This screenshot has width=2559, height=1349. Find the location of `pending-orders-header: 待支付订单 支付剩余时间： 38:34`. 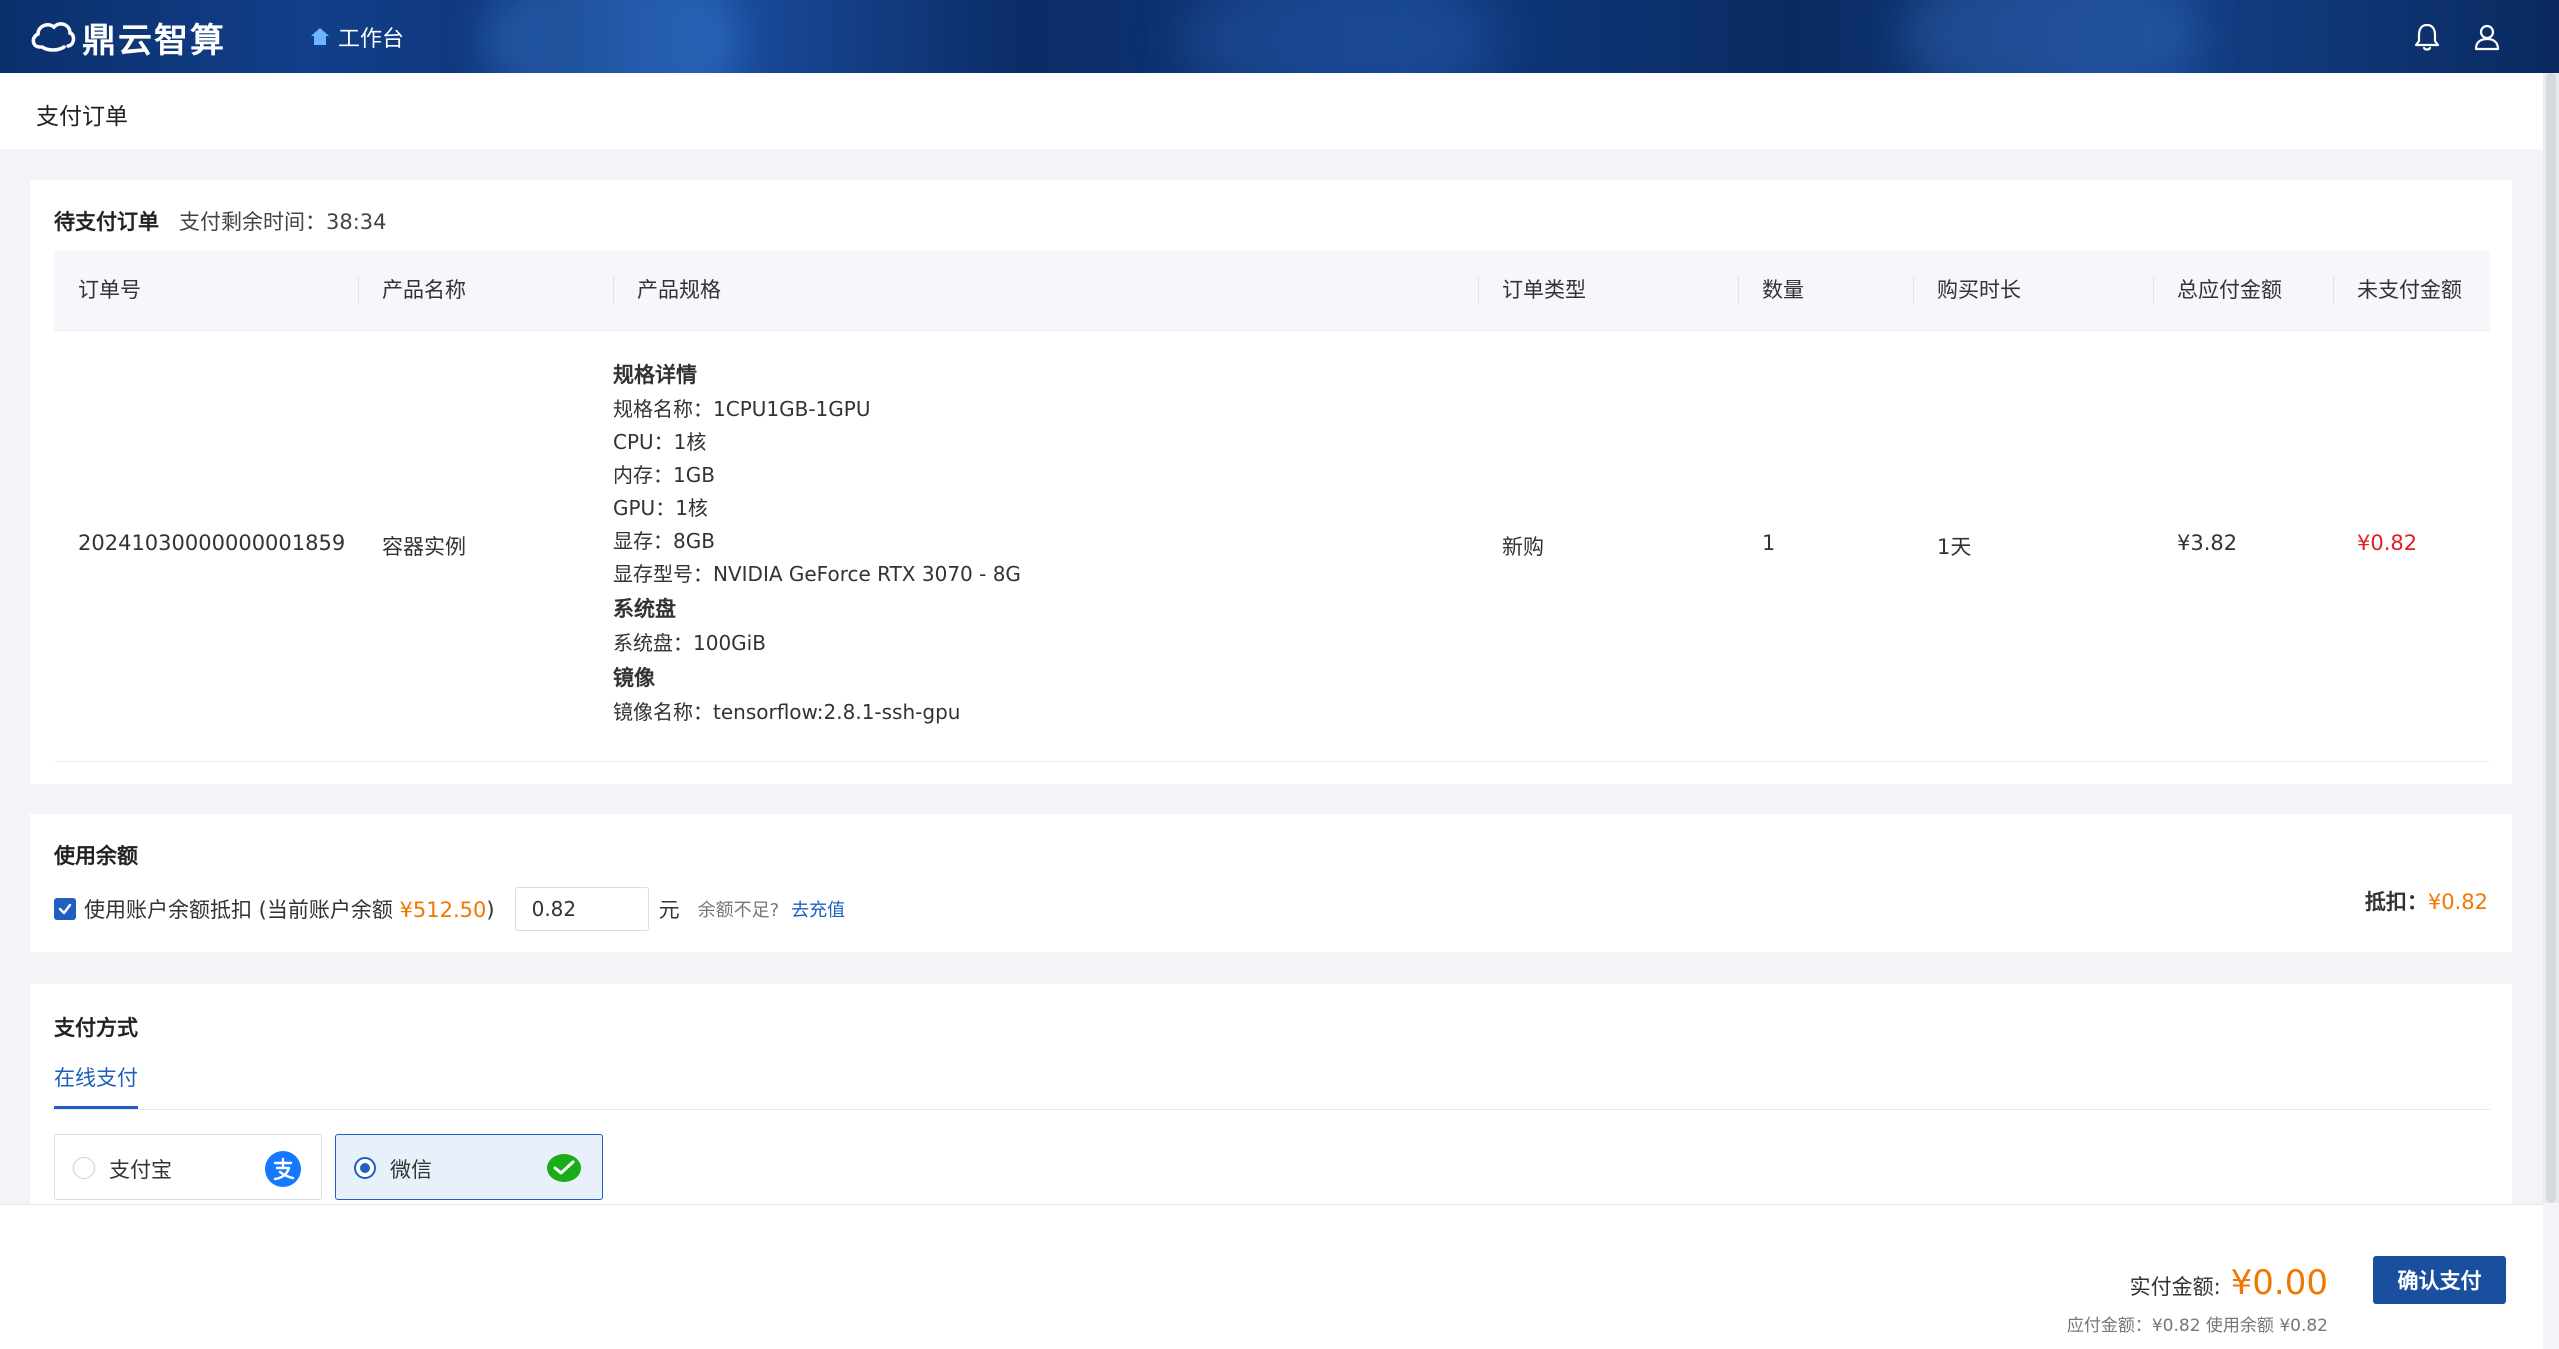

pending-orders-header: 待支付订单 支付剩余时间： 38:34 is located at coordinates (220, 221).